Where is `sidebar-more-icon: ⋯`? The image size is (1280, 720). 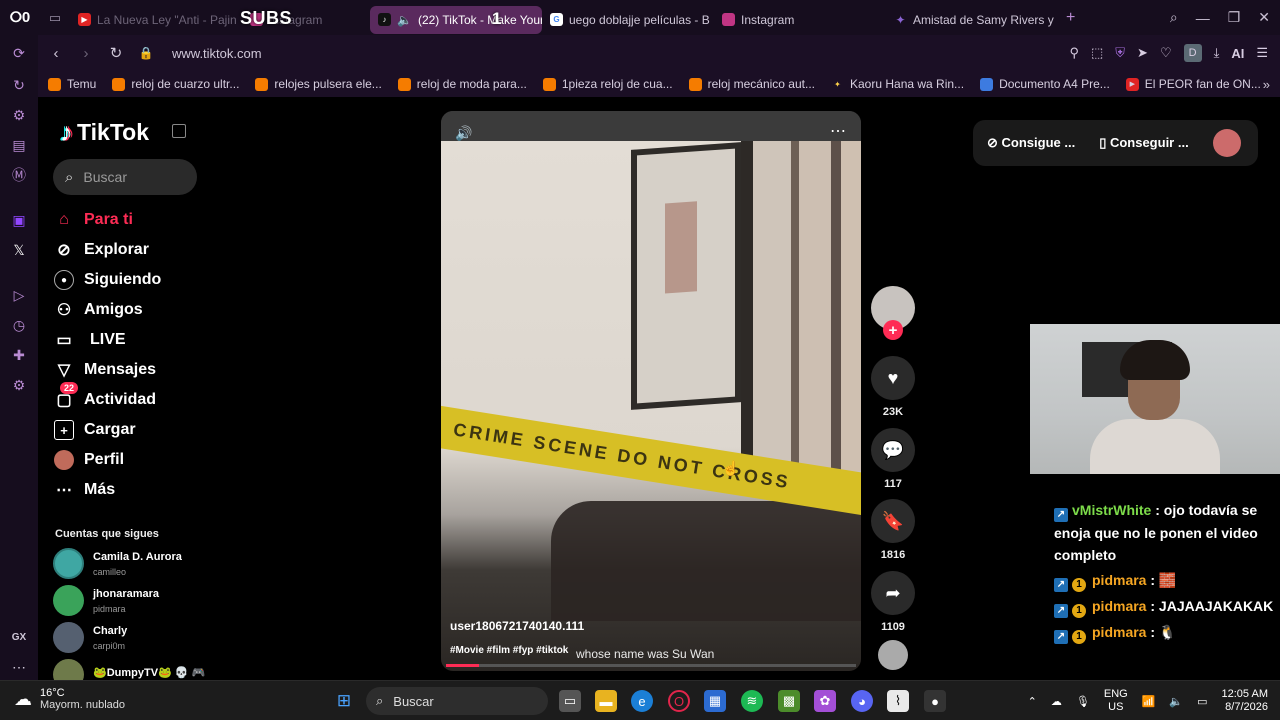
sidebar-more-icon: ⋯ is located at coordinates (19, 667).